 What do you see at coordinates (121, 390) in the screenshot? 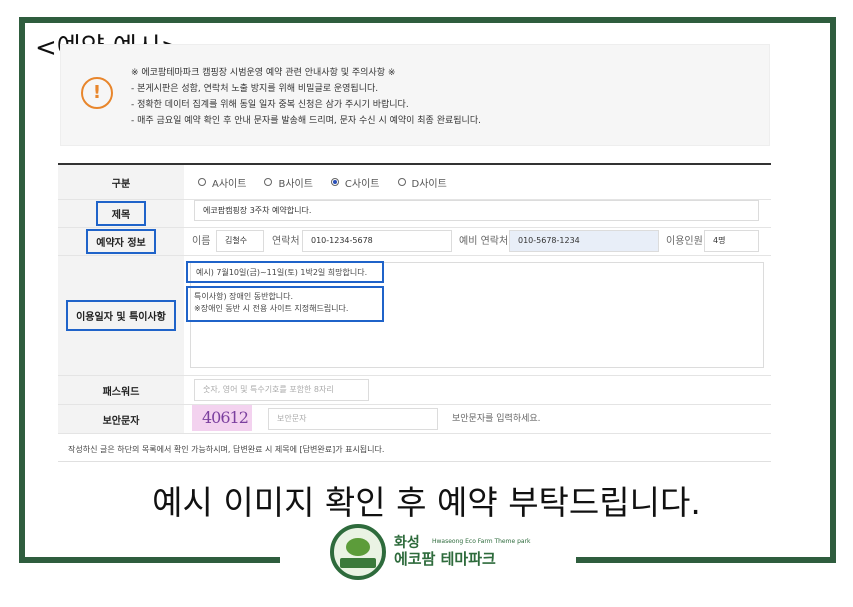
I see `password-label: 패스워드` at bounding box center [121, 390].